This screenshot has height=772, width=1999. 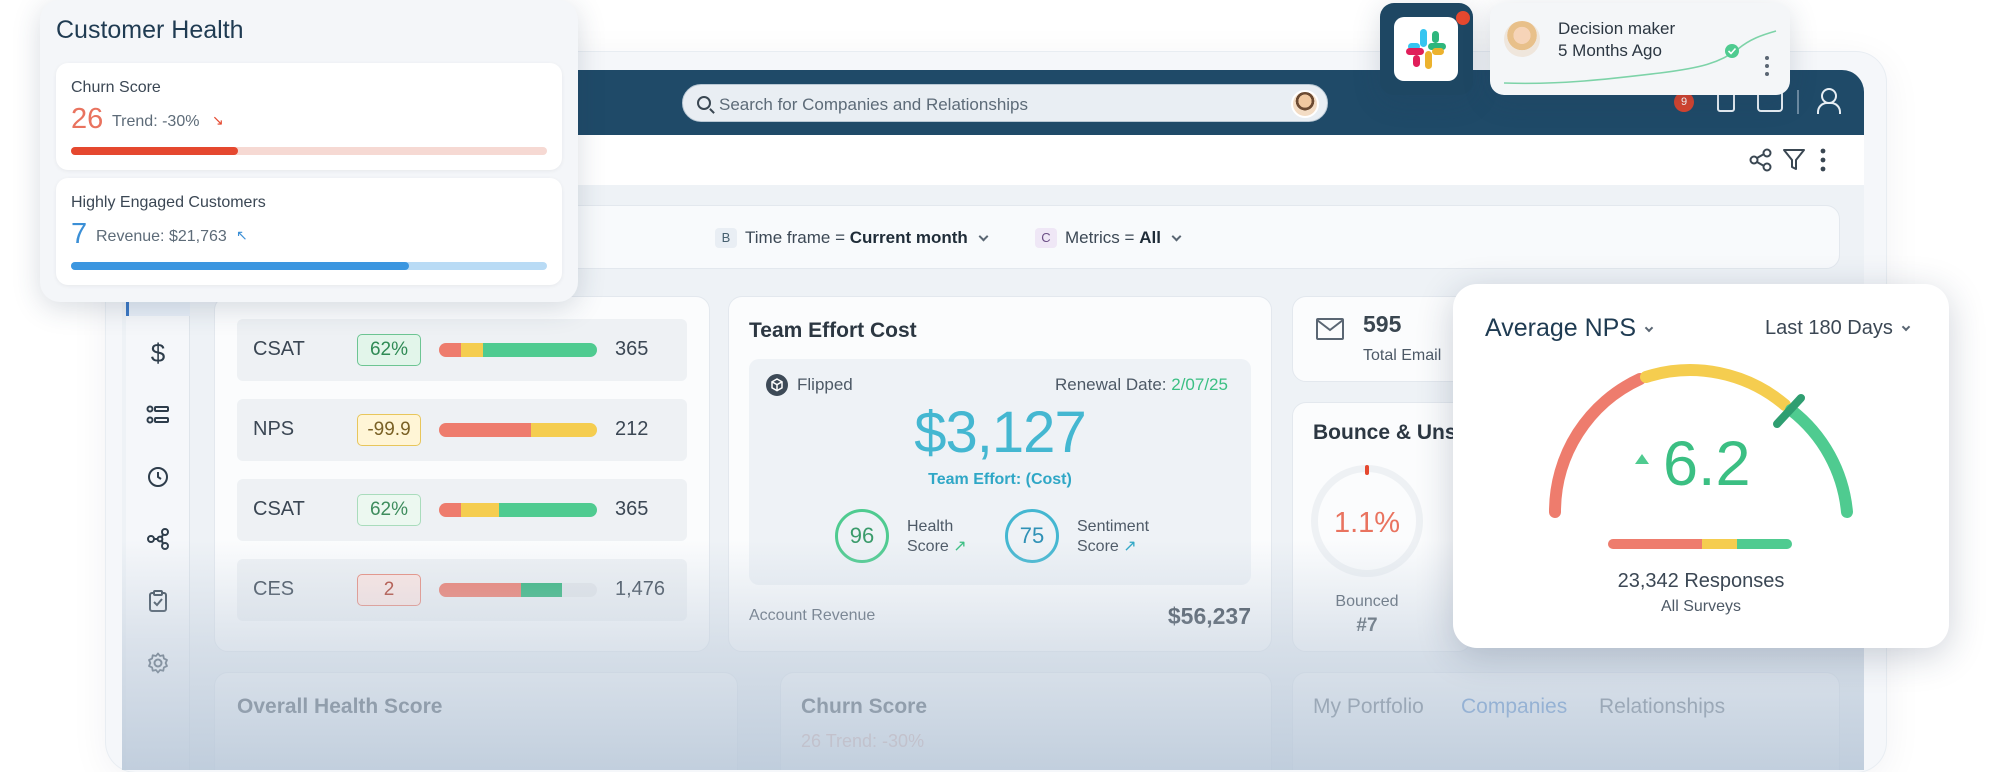 I want to click on metrics-card: CSAT 62% 365 NPS -99.9 212 CSAT 62% 365 CES 2 1,476, so click(x=462, y=474).